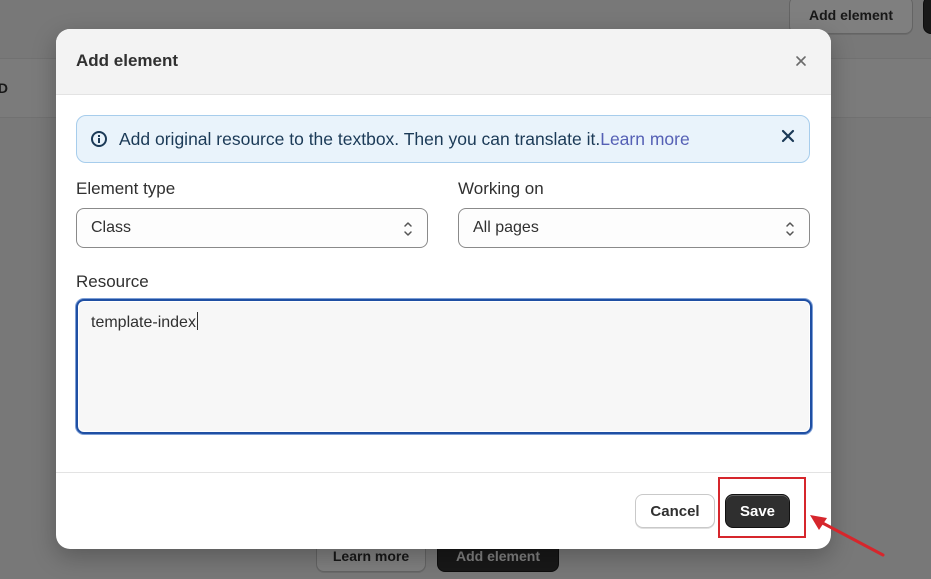  Describe the element at coordinates (501, 188) in the screenshot. I see `working-on-label: Working on` at that location.